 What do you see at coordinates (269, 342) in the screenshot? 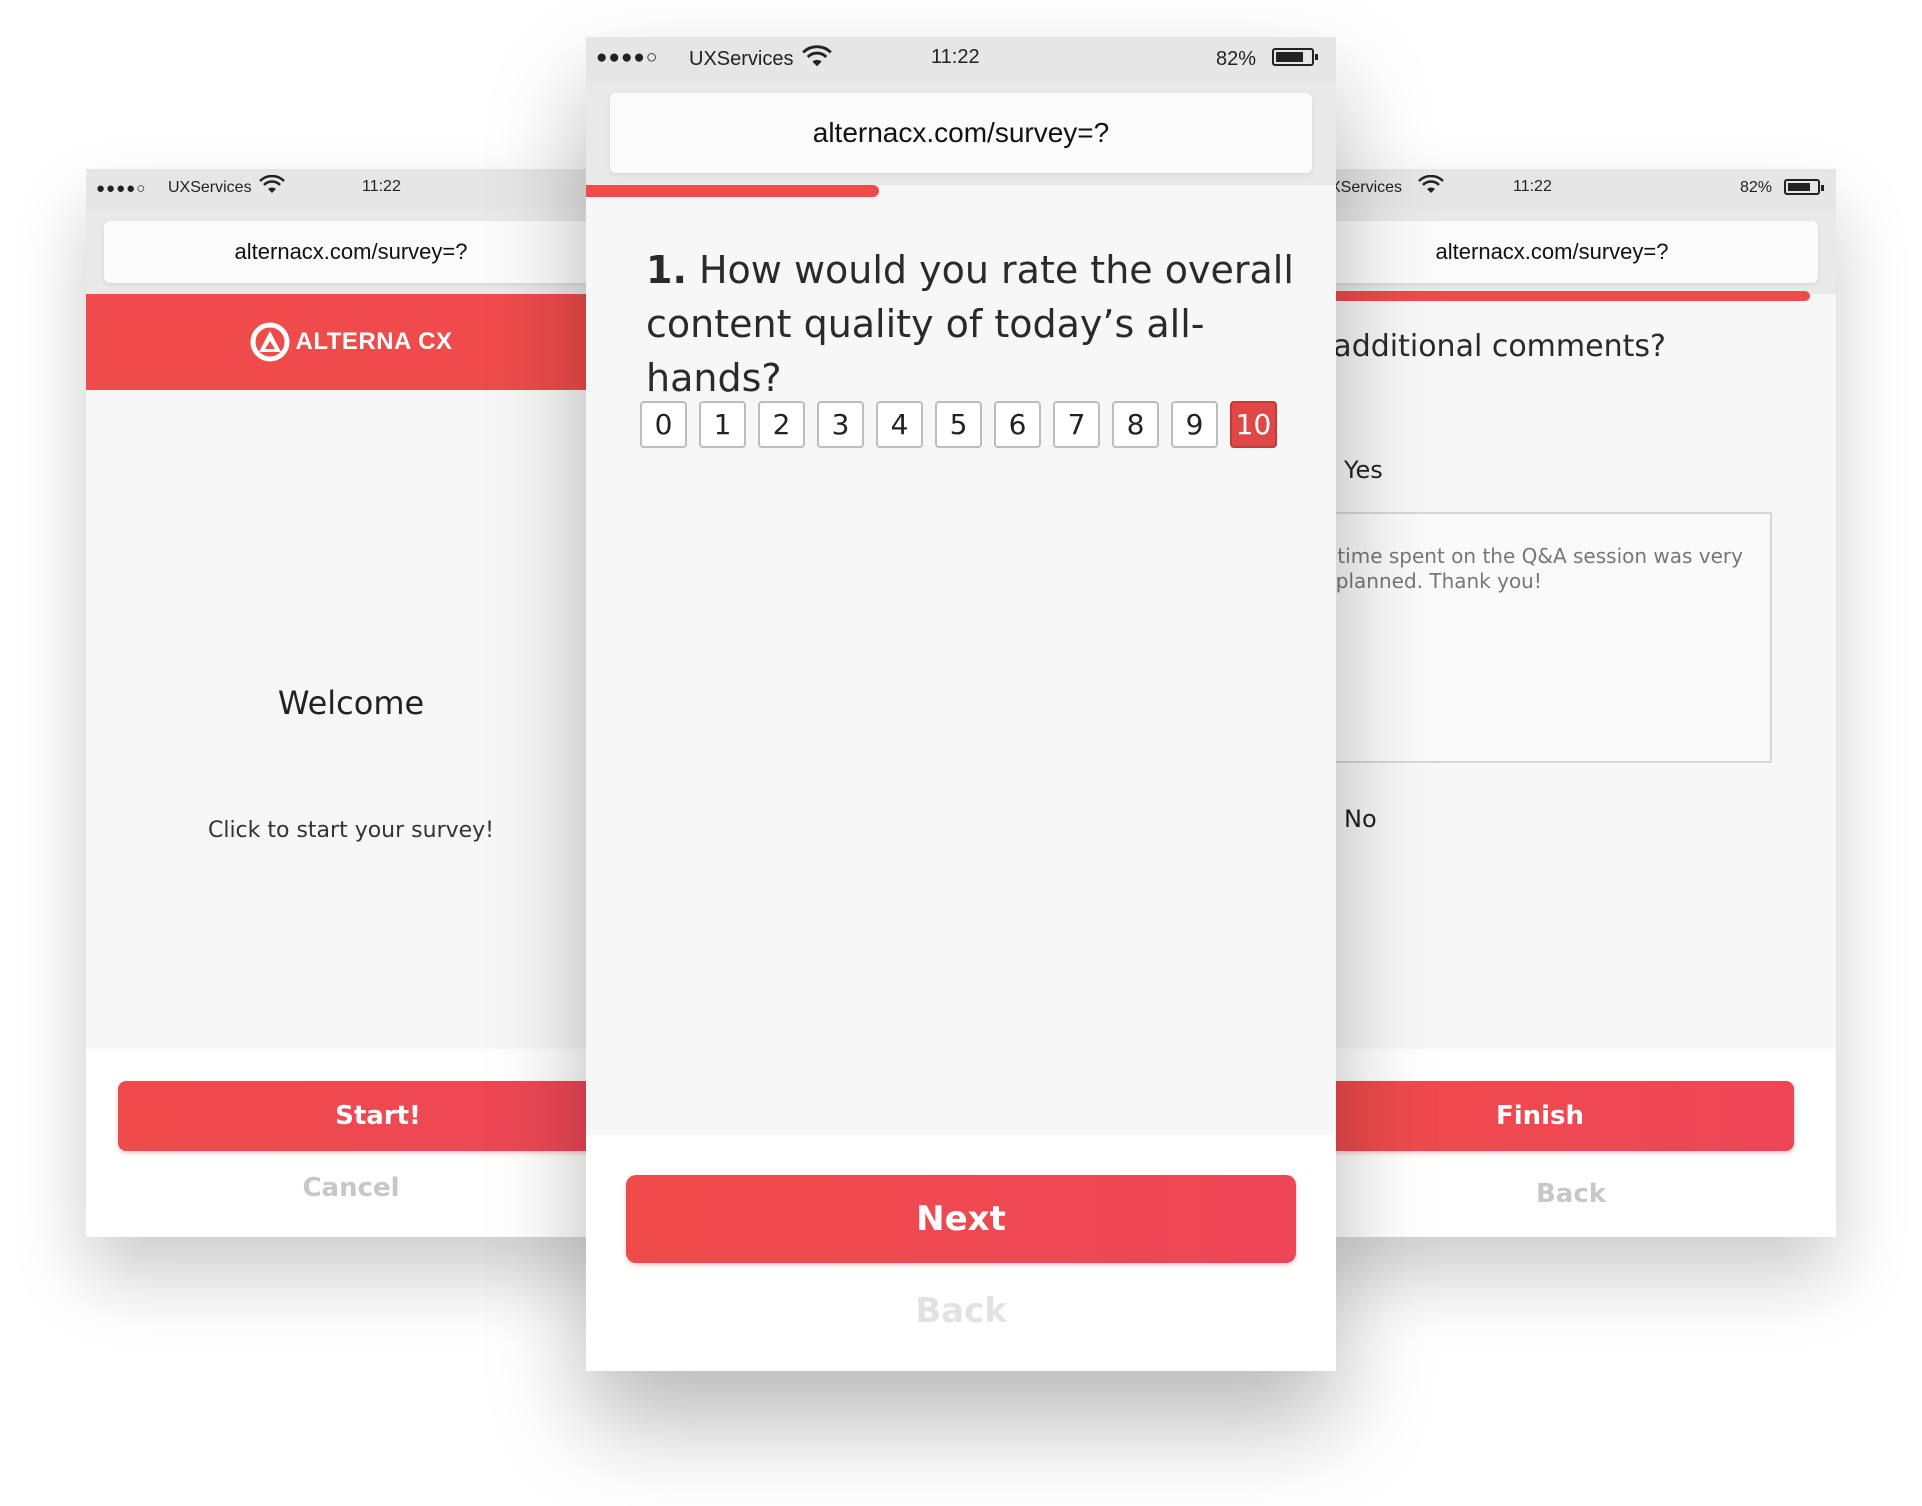
I see `alterna-logo-icon` at bounding box center [269, 342].